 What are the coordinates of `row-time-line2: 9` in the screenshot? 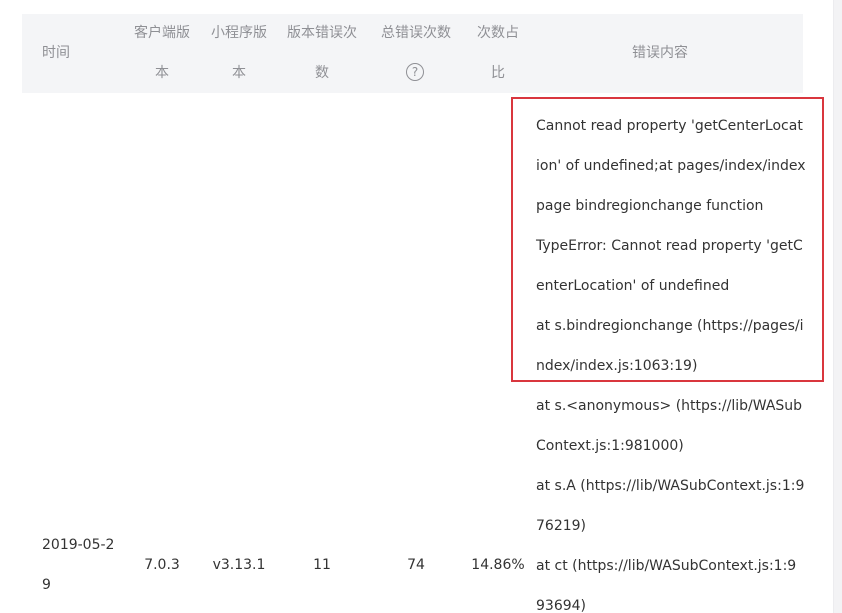 It's located at (46, 585).